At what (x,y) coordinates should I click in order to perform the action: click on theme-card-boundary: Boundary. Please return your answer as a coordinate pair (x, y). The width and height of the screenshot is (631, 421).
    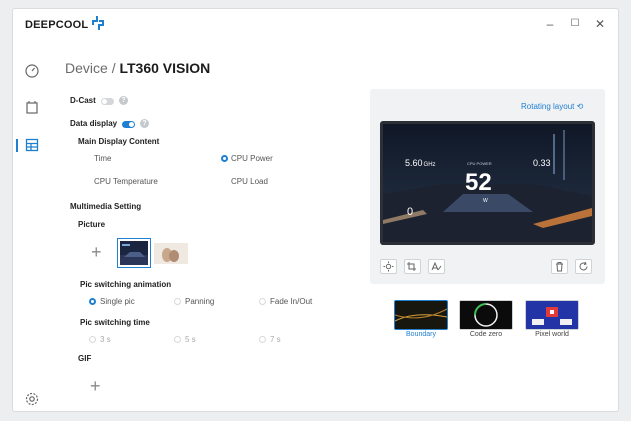
    Looking at the image, I should click on (421, 319).